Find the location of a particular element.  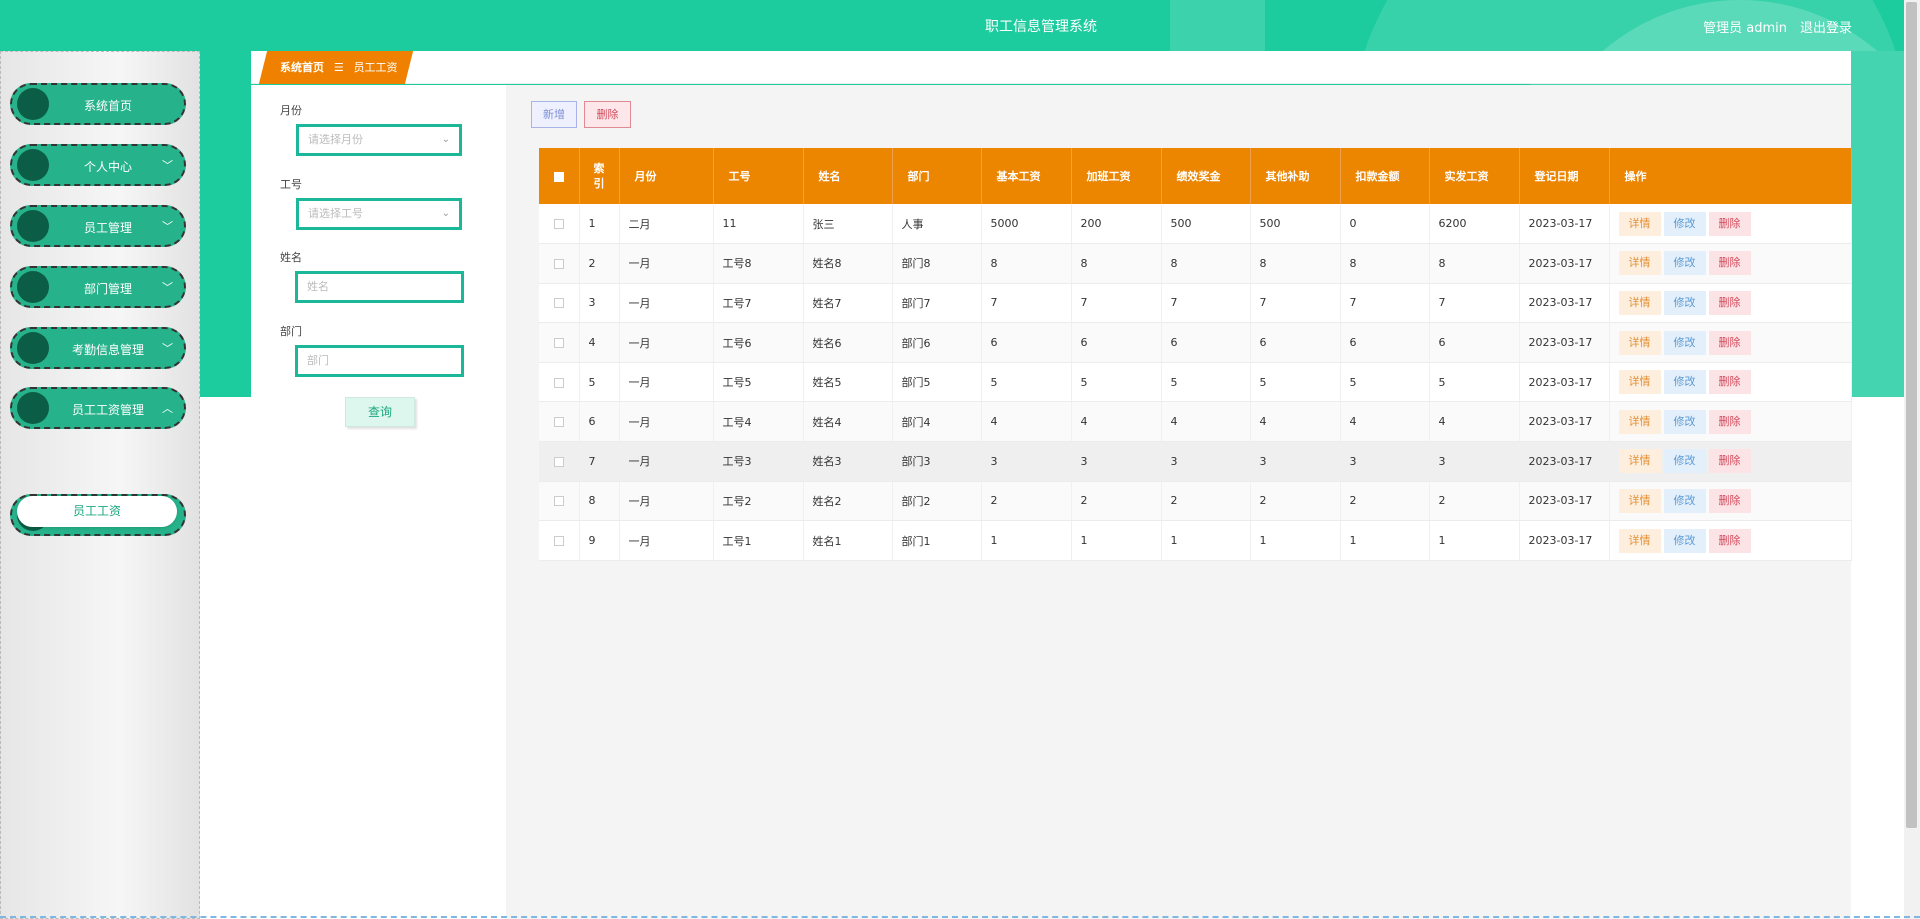

breadcrumb: 系统首页 ☰ 员工工资 is located at coordinates (342, 67).